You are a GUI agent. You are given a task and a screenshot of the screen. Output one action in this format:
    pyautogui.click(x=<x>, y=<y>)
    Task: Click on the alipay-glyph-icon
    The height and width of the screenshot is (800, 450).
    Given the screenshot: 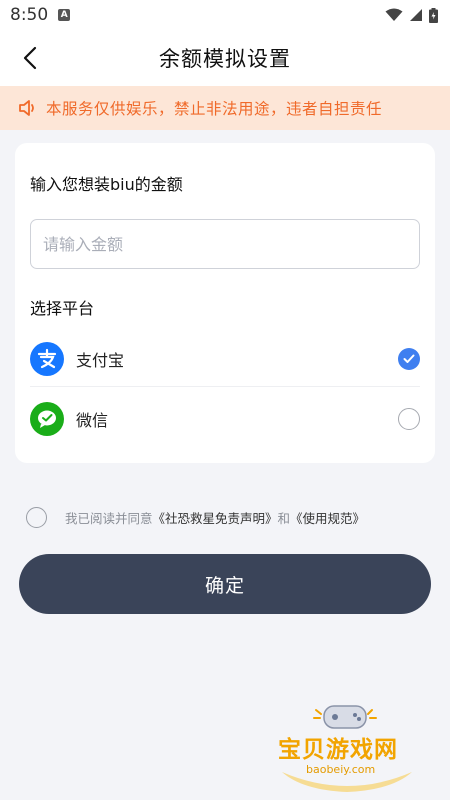 What is the action you would take?
    pyautogui.click(x=47, y=358)
    